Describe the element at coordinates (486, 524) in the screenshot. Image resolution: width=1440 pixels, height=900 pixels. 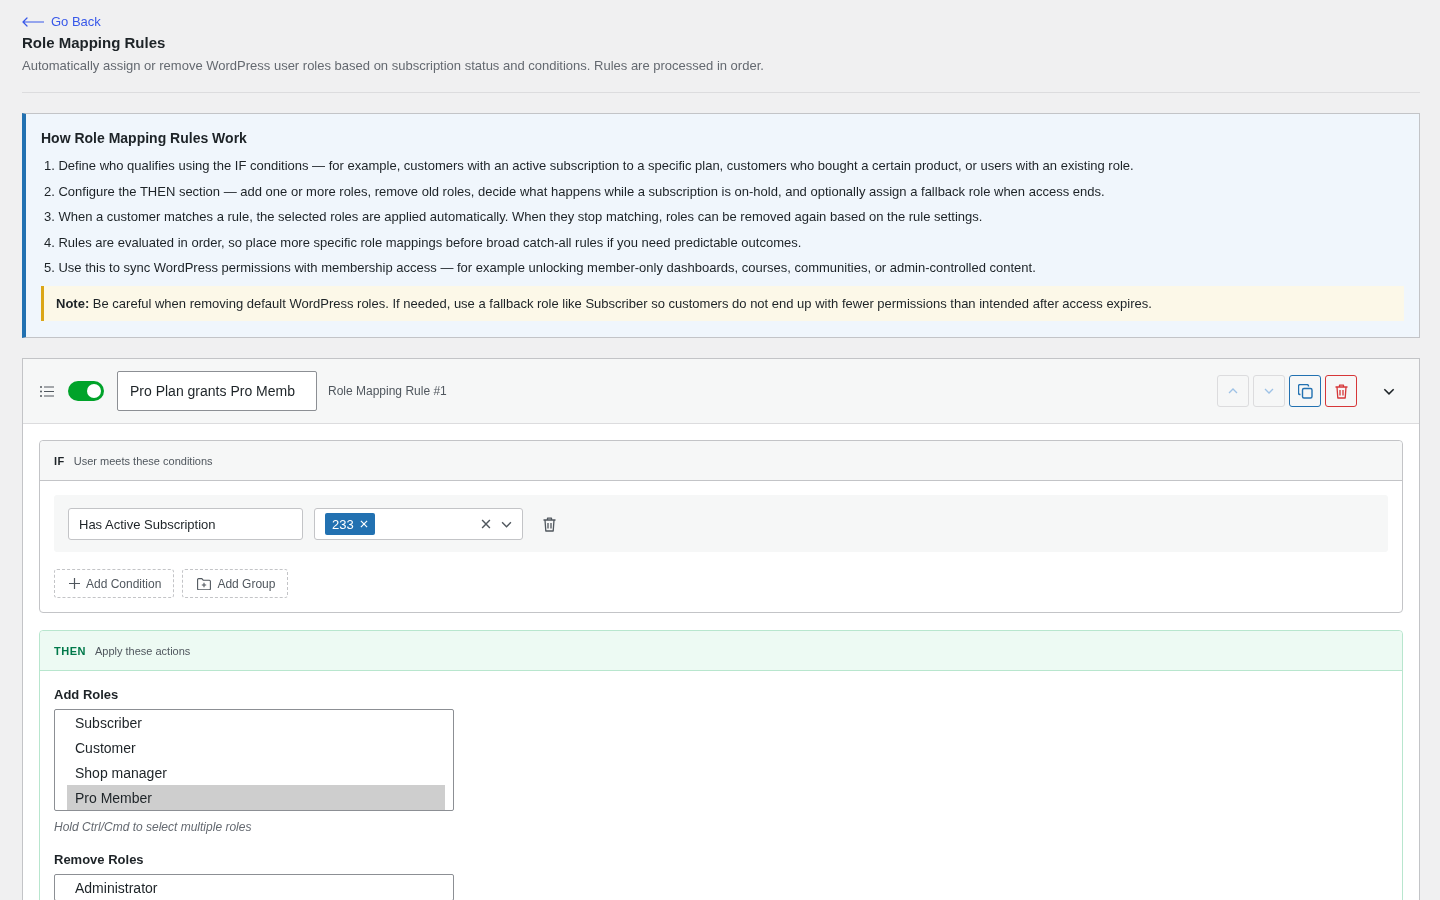
I see `clear-icon` at that location.